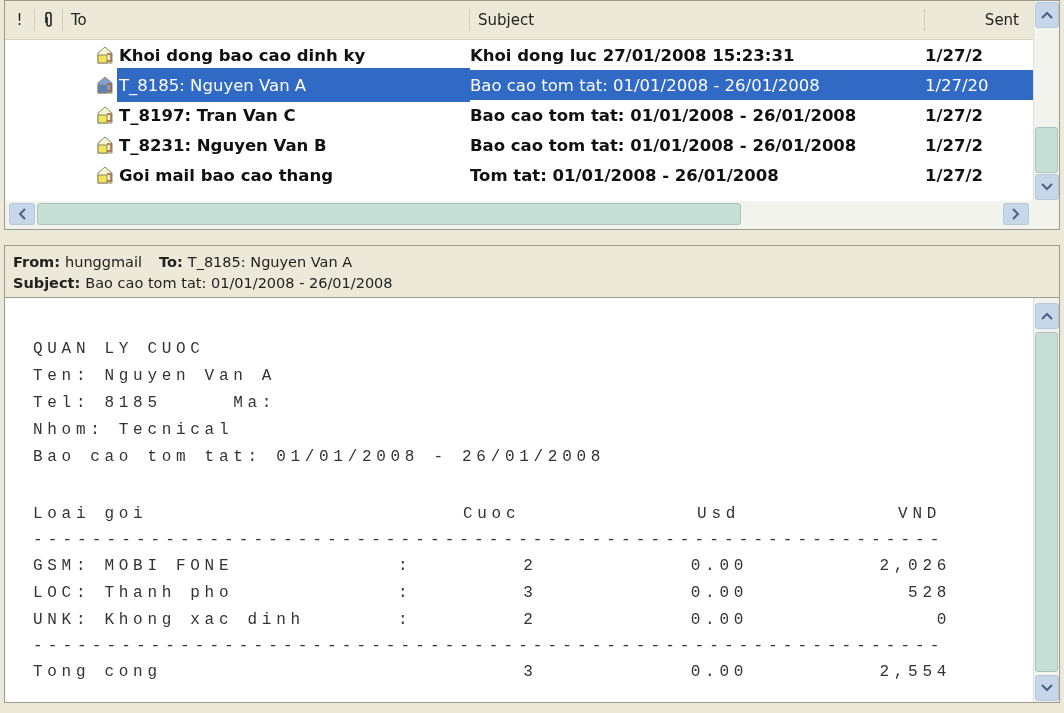  Describe the element at coordinates (242, 55) in the screenshot. I see `recipient-text: Khoi dong bao cao dinh ky` at that location.